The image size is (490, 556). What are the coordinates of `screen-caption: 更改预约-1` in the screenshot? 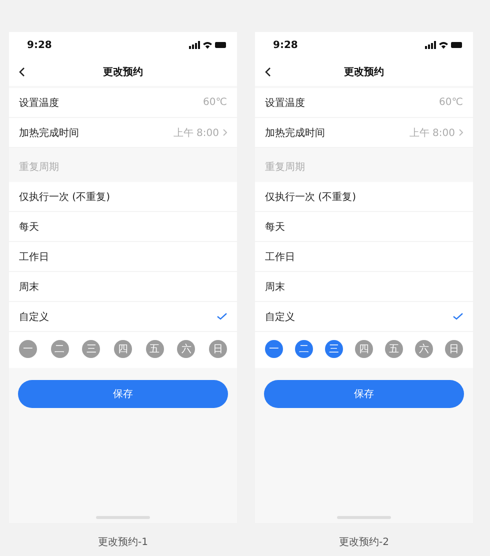 It's located at (123, 542).